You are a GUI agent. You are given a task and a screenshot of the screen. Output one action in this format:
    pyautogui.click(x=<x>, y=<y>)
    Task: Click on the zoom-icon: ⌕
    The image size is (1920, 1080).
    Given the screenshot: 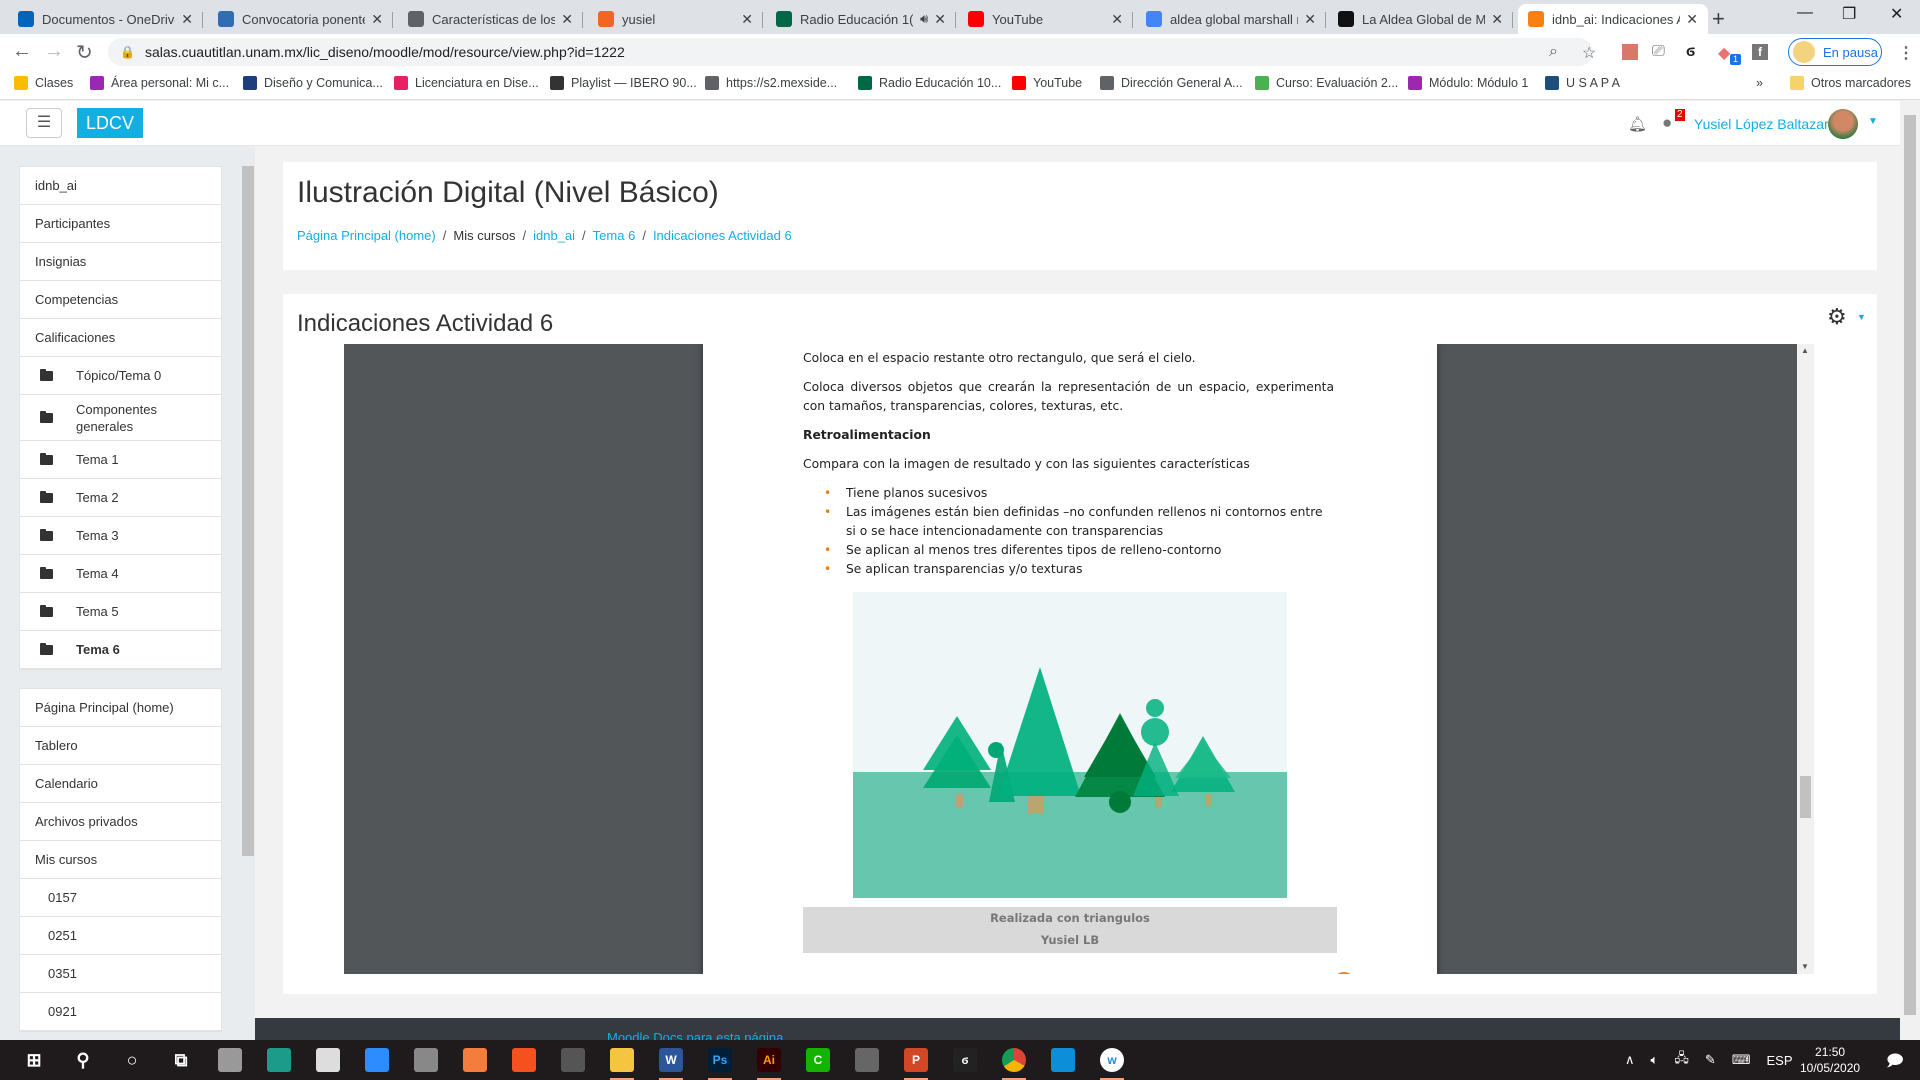 What is the action you would take?
    pyautogui.click(x=1553, y=52)
    